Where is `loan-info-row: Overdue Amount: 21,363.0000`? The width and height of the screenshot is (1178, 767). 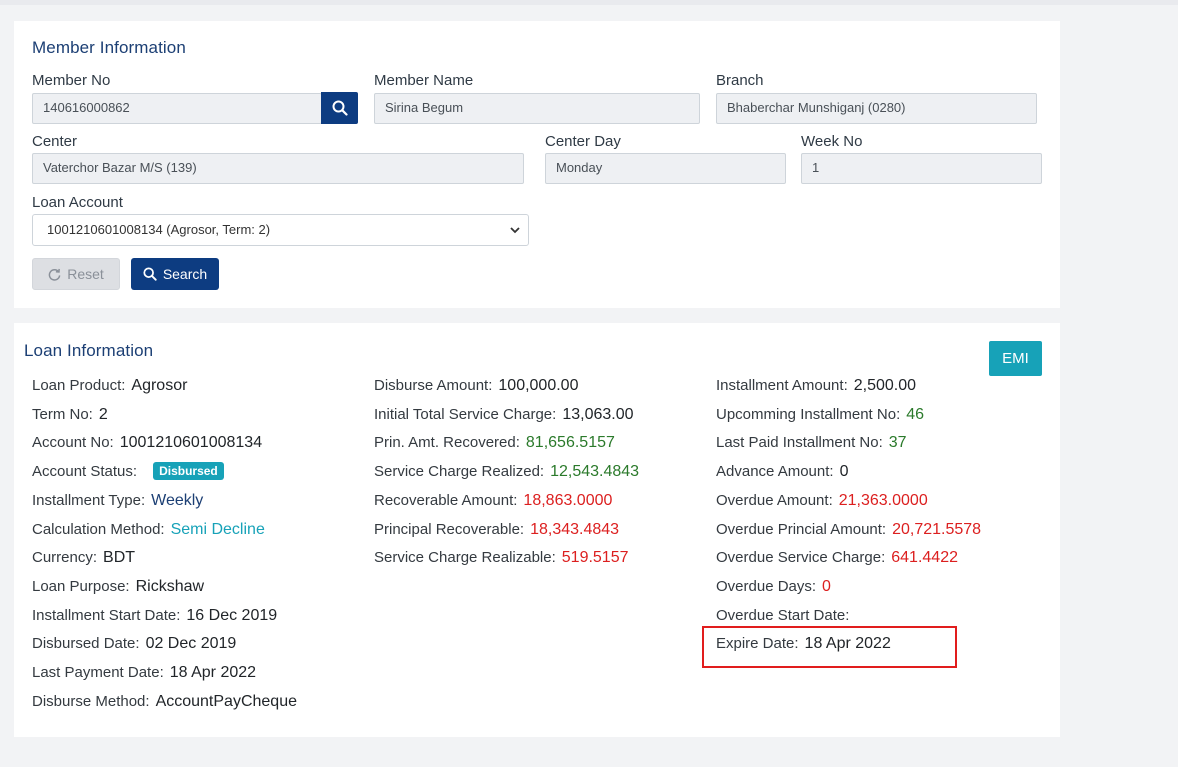 loan-info-row: Overdue Amount: 21,363.0000 is located at coordinates (822, 501).